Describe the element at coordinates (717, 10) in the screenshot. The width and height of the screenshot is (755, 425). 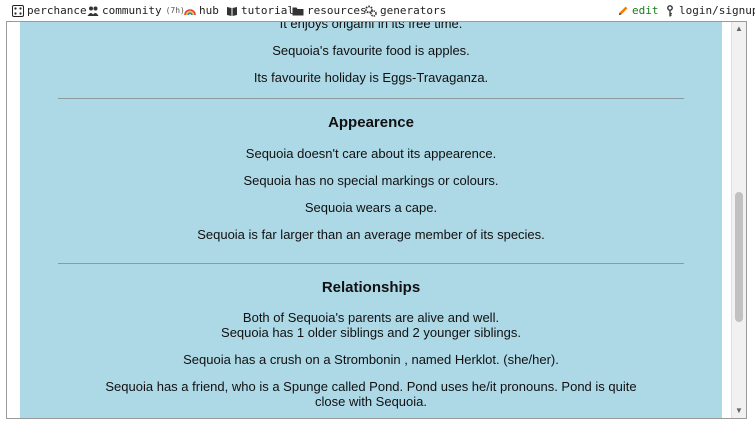
I see `login-signup-label: login/signup` at that location.